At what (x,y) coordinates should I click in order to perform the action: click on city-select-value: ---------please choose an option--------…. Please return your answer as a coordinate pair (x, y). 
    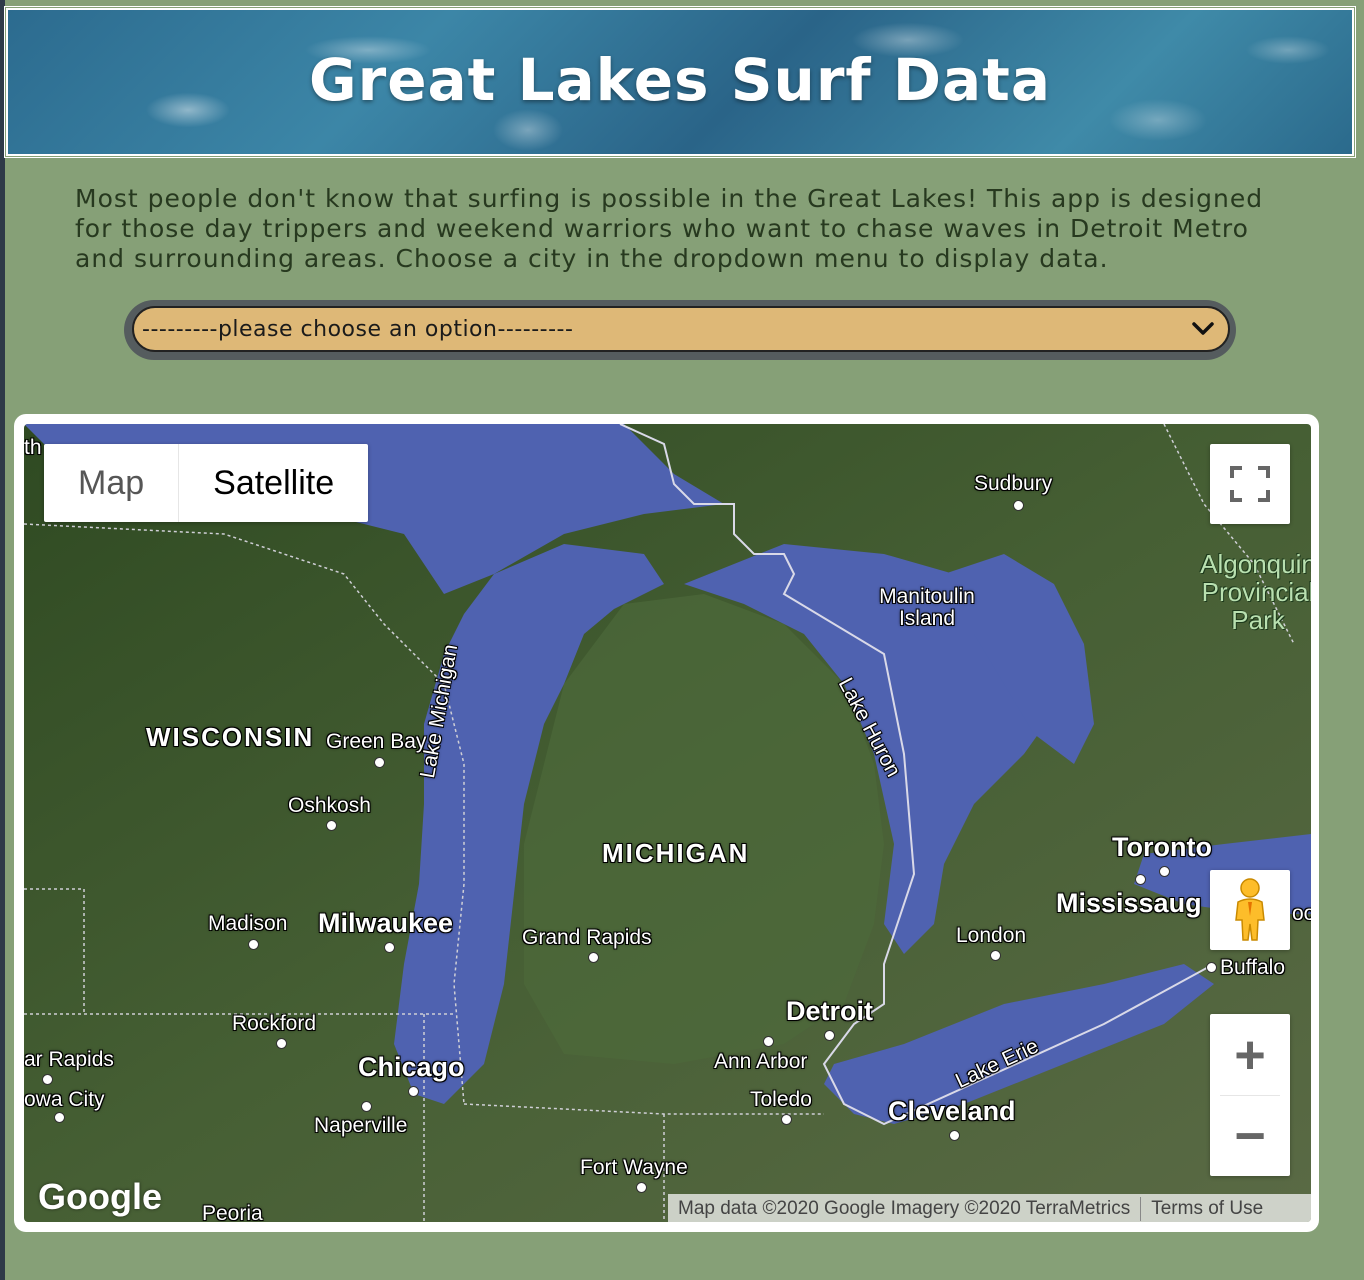
    Looking at the image, I should click on (358, 329).